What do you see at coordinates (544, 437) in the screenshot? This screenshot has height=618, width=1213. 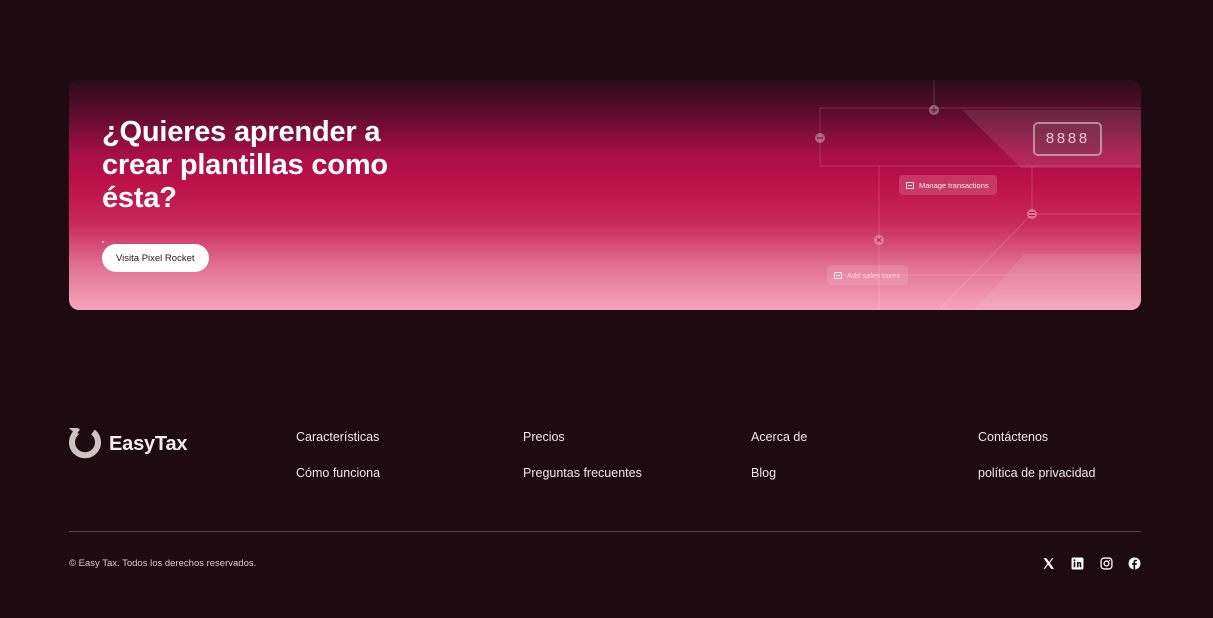 I see `footer-link-precios: Precios` at bounding box center [544, 437].